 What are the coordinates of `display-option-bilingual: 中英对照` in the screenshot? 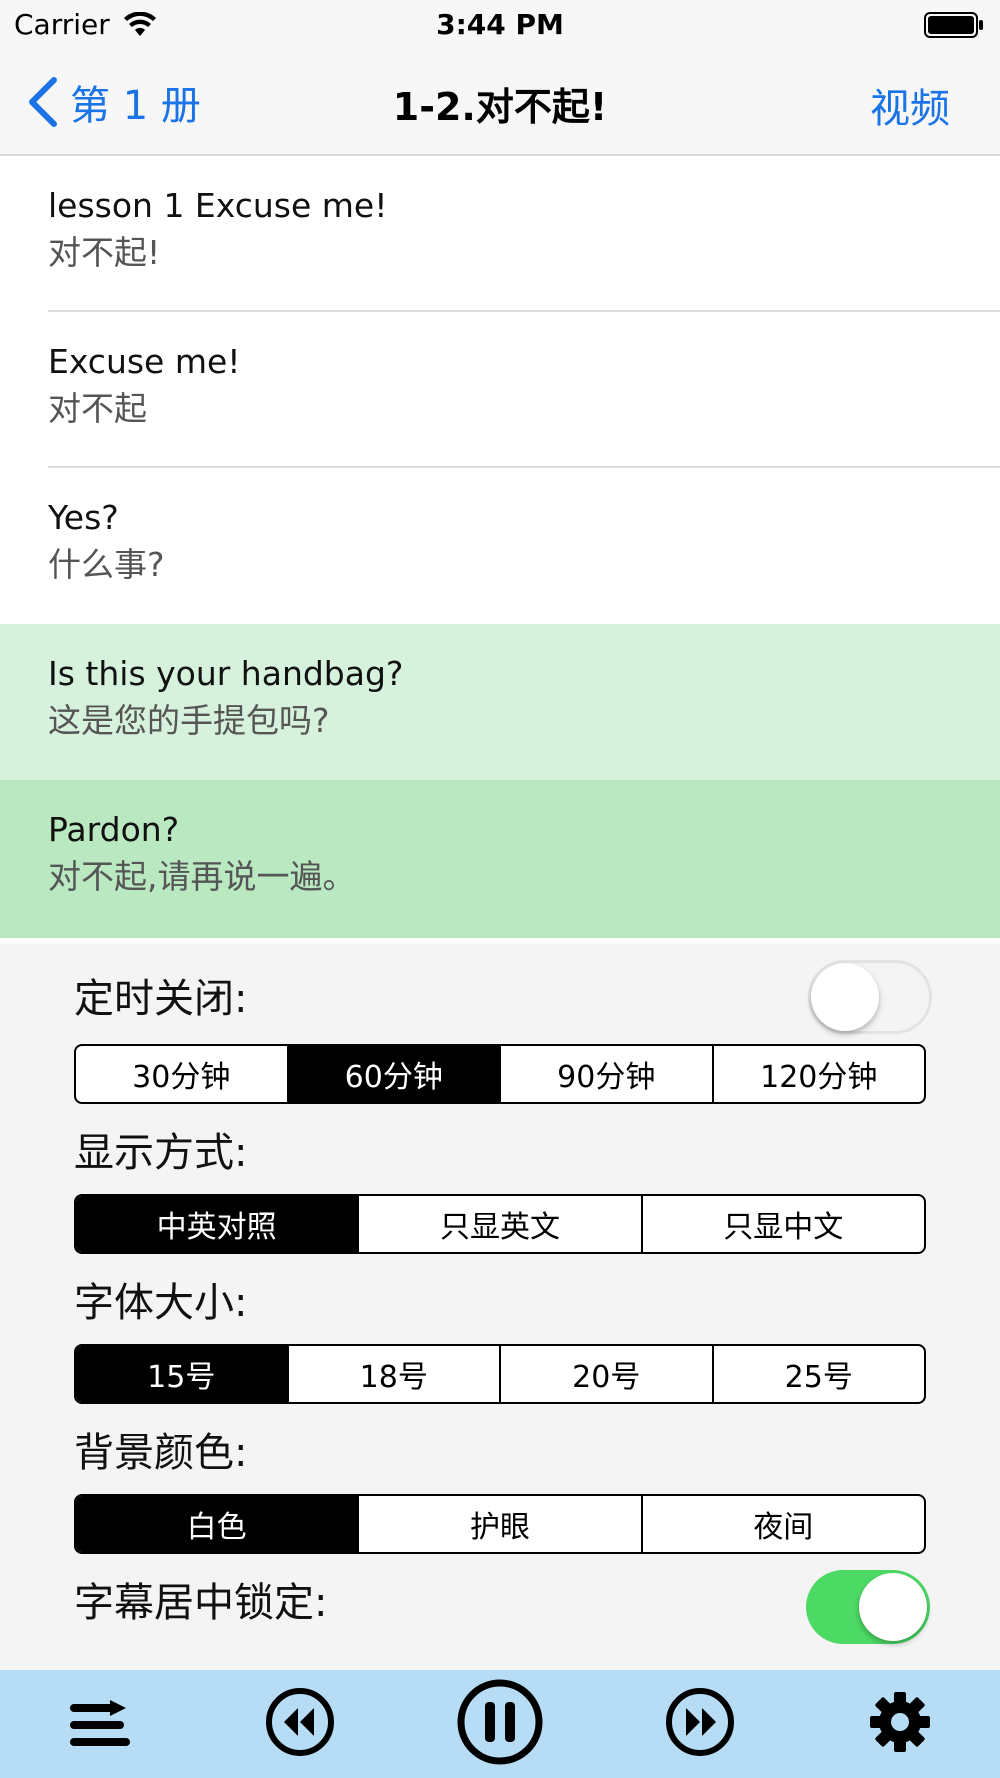 It's located at (217, 1224).